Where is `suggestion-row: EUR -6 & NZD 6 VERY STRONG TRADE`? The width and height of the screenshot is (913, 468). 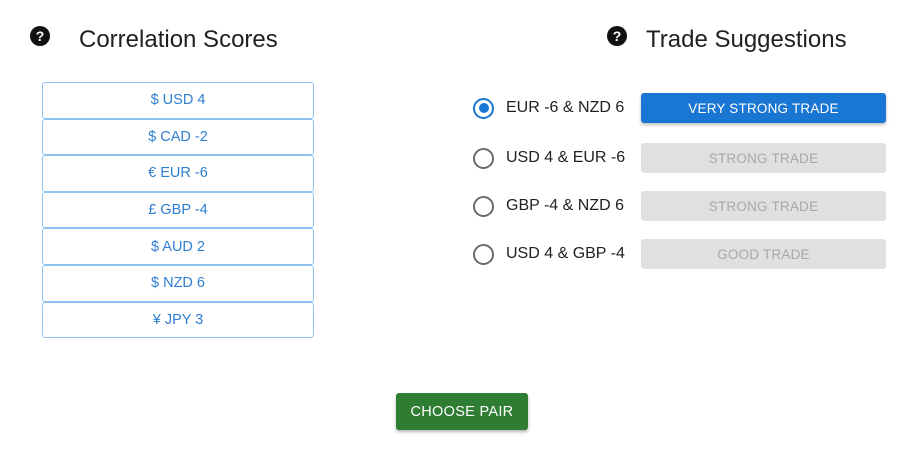 suggestion-row: EUR -6 & NZD 6 VERY STRONG TRADE is located at coordinates (680, 108).